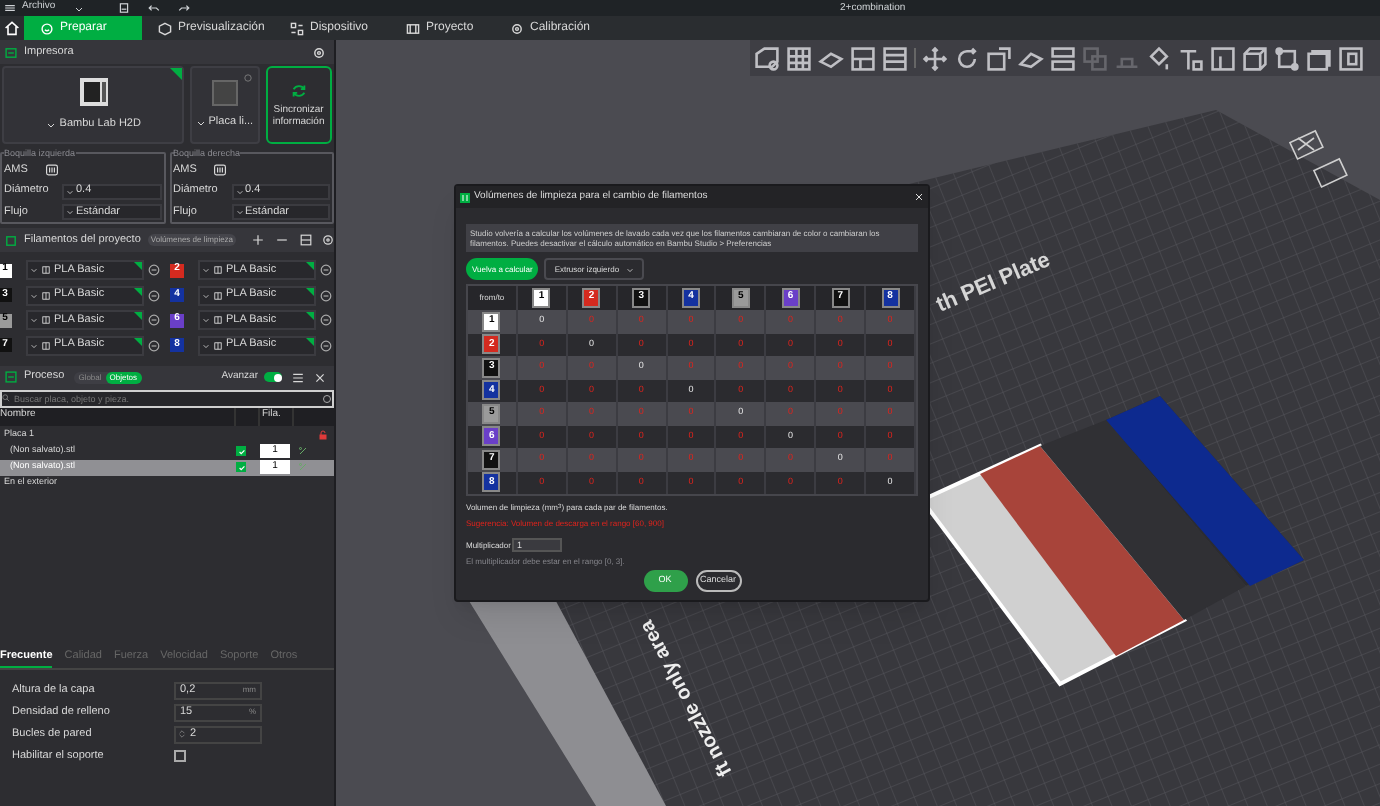  Describe the element at coordinates (305, 240) in the screenshot. I see `palette-icon` at that location.